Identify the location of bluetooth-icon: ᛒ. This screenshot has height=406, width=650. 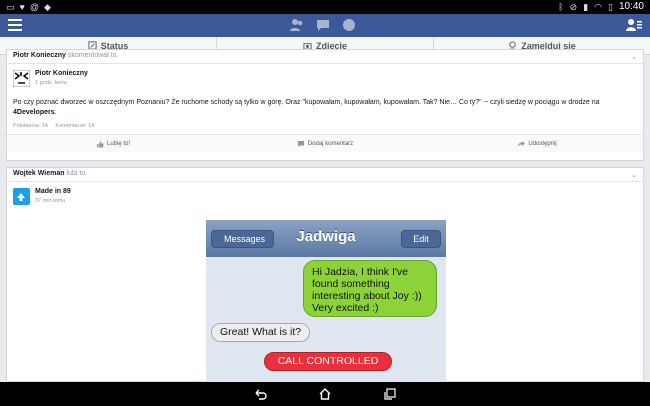
(561, 6).